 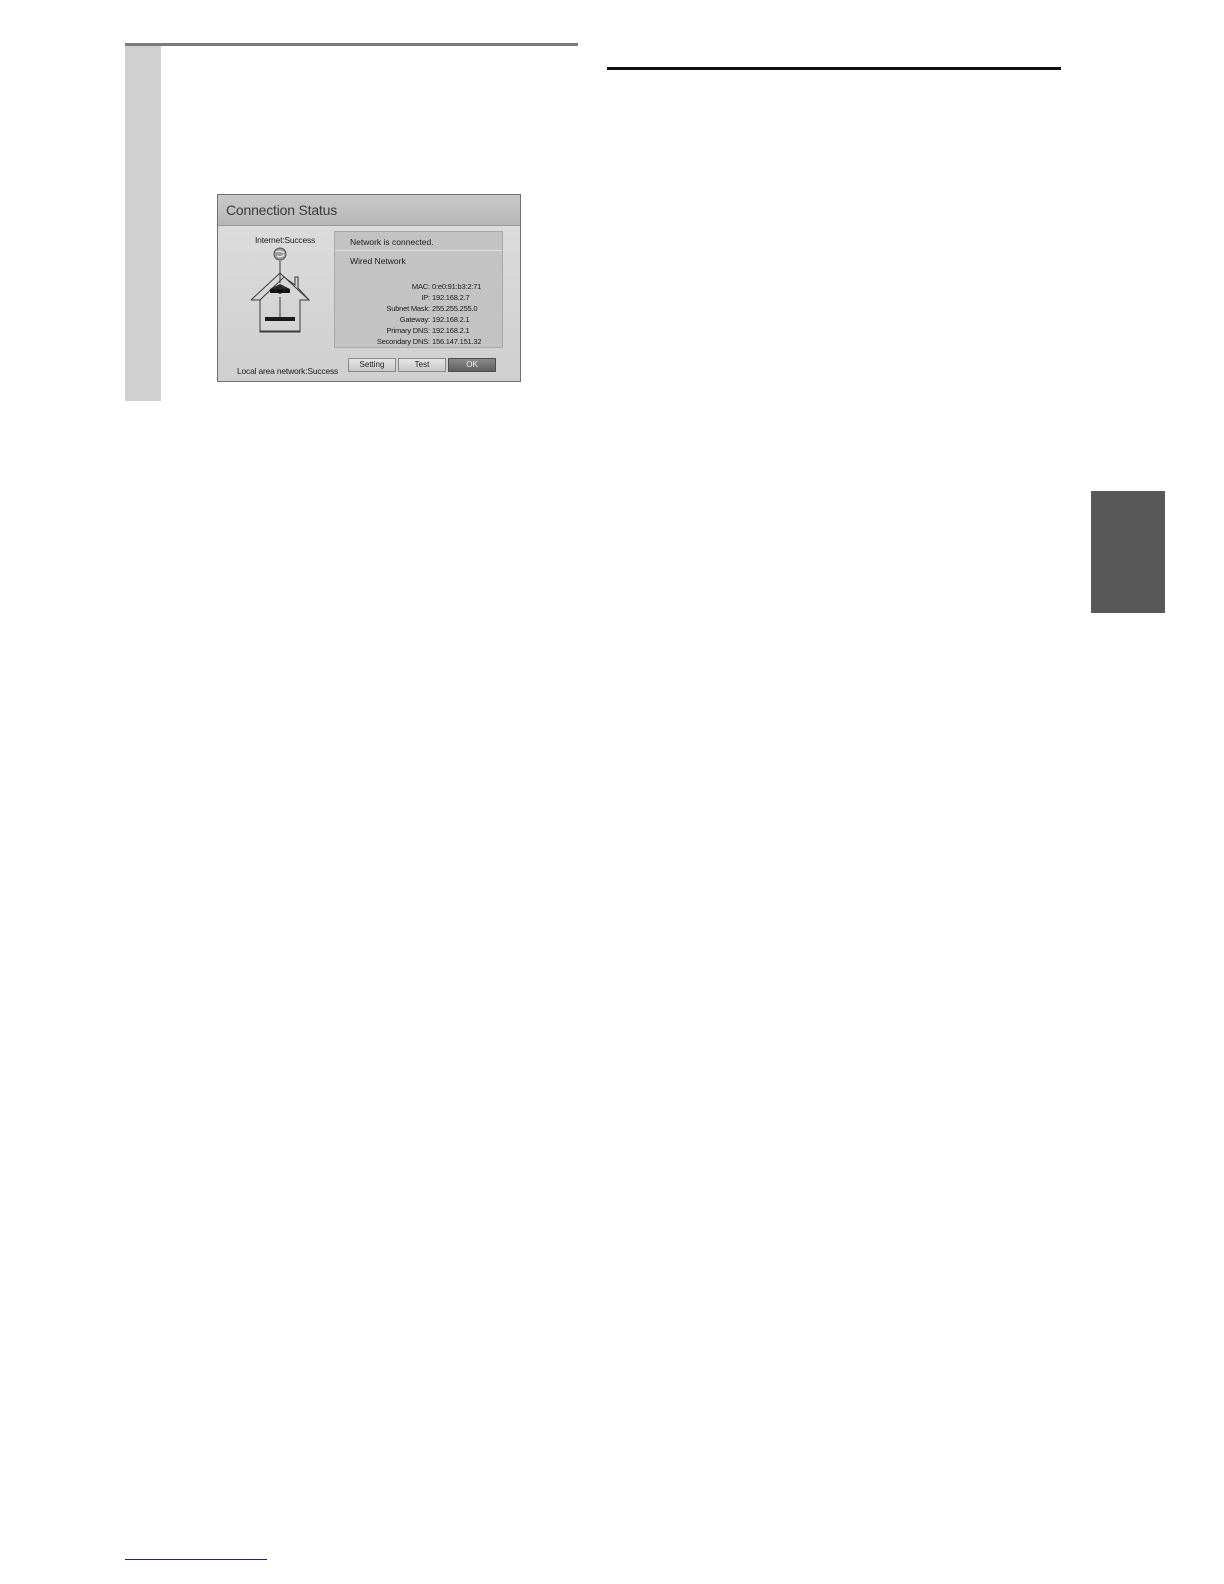 I want to click on chapter-side-tab, so click(x=1128, y=552).